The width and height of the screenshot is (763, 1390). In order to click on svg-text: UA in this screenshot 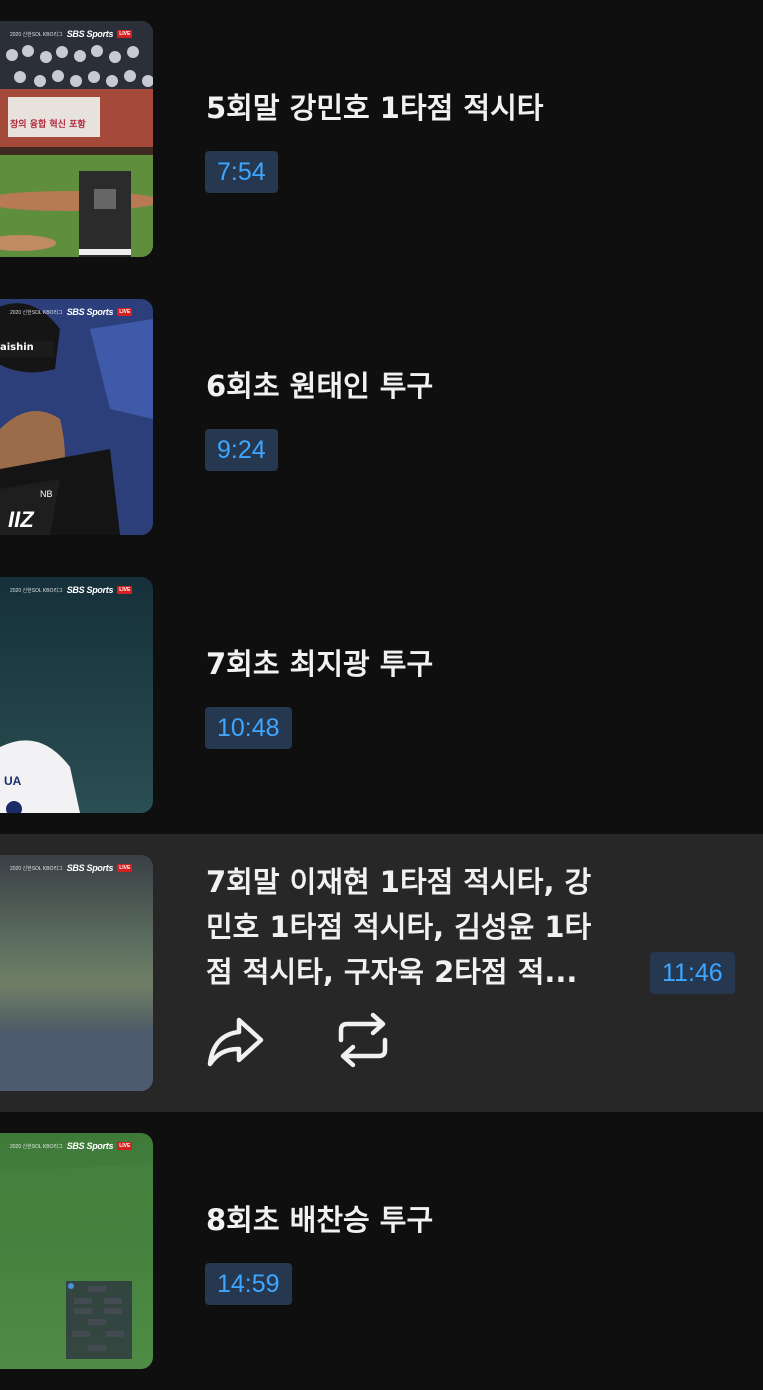, I will do `click(13, 781)`.